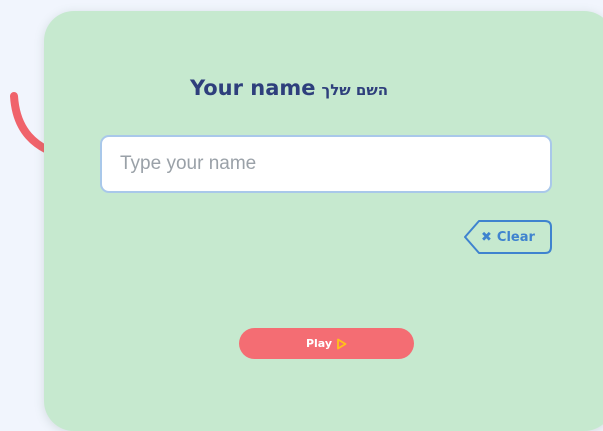  Describe the element at coordinates (319, 343) in the screenshot. I see `play-label: Play` at that location.